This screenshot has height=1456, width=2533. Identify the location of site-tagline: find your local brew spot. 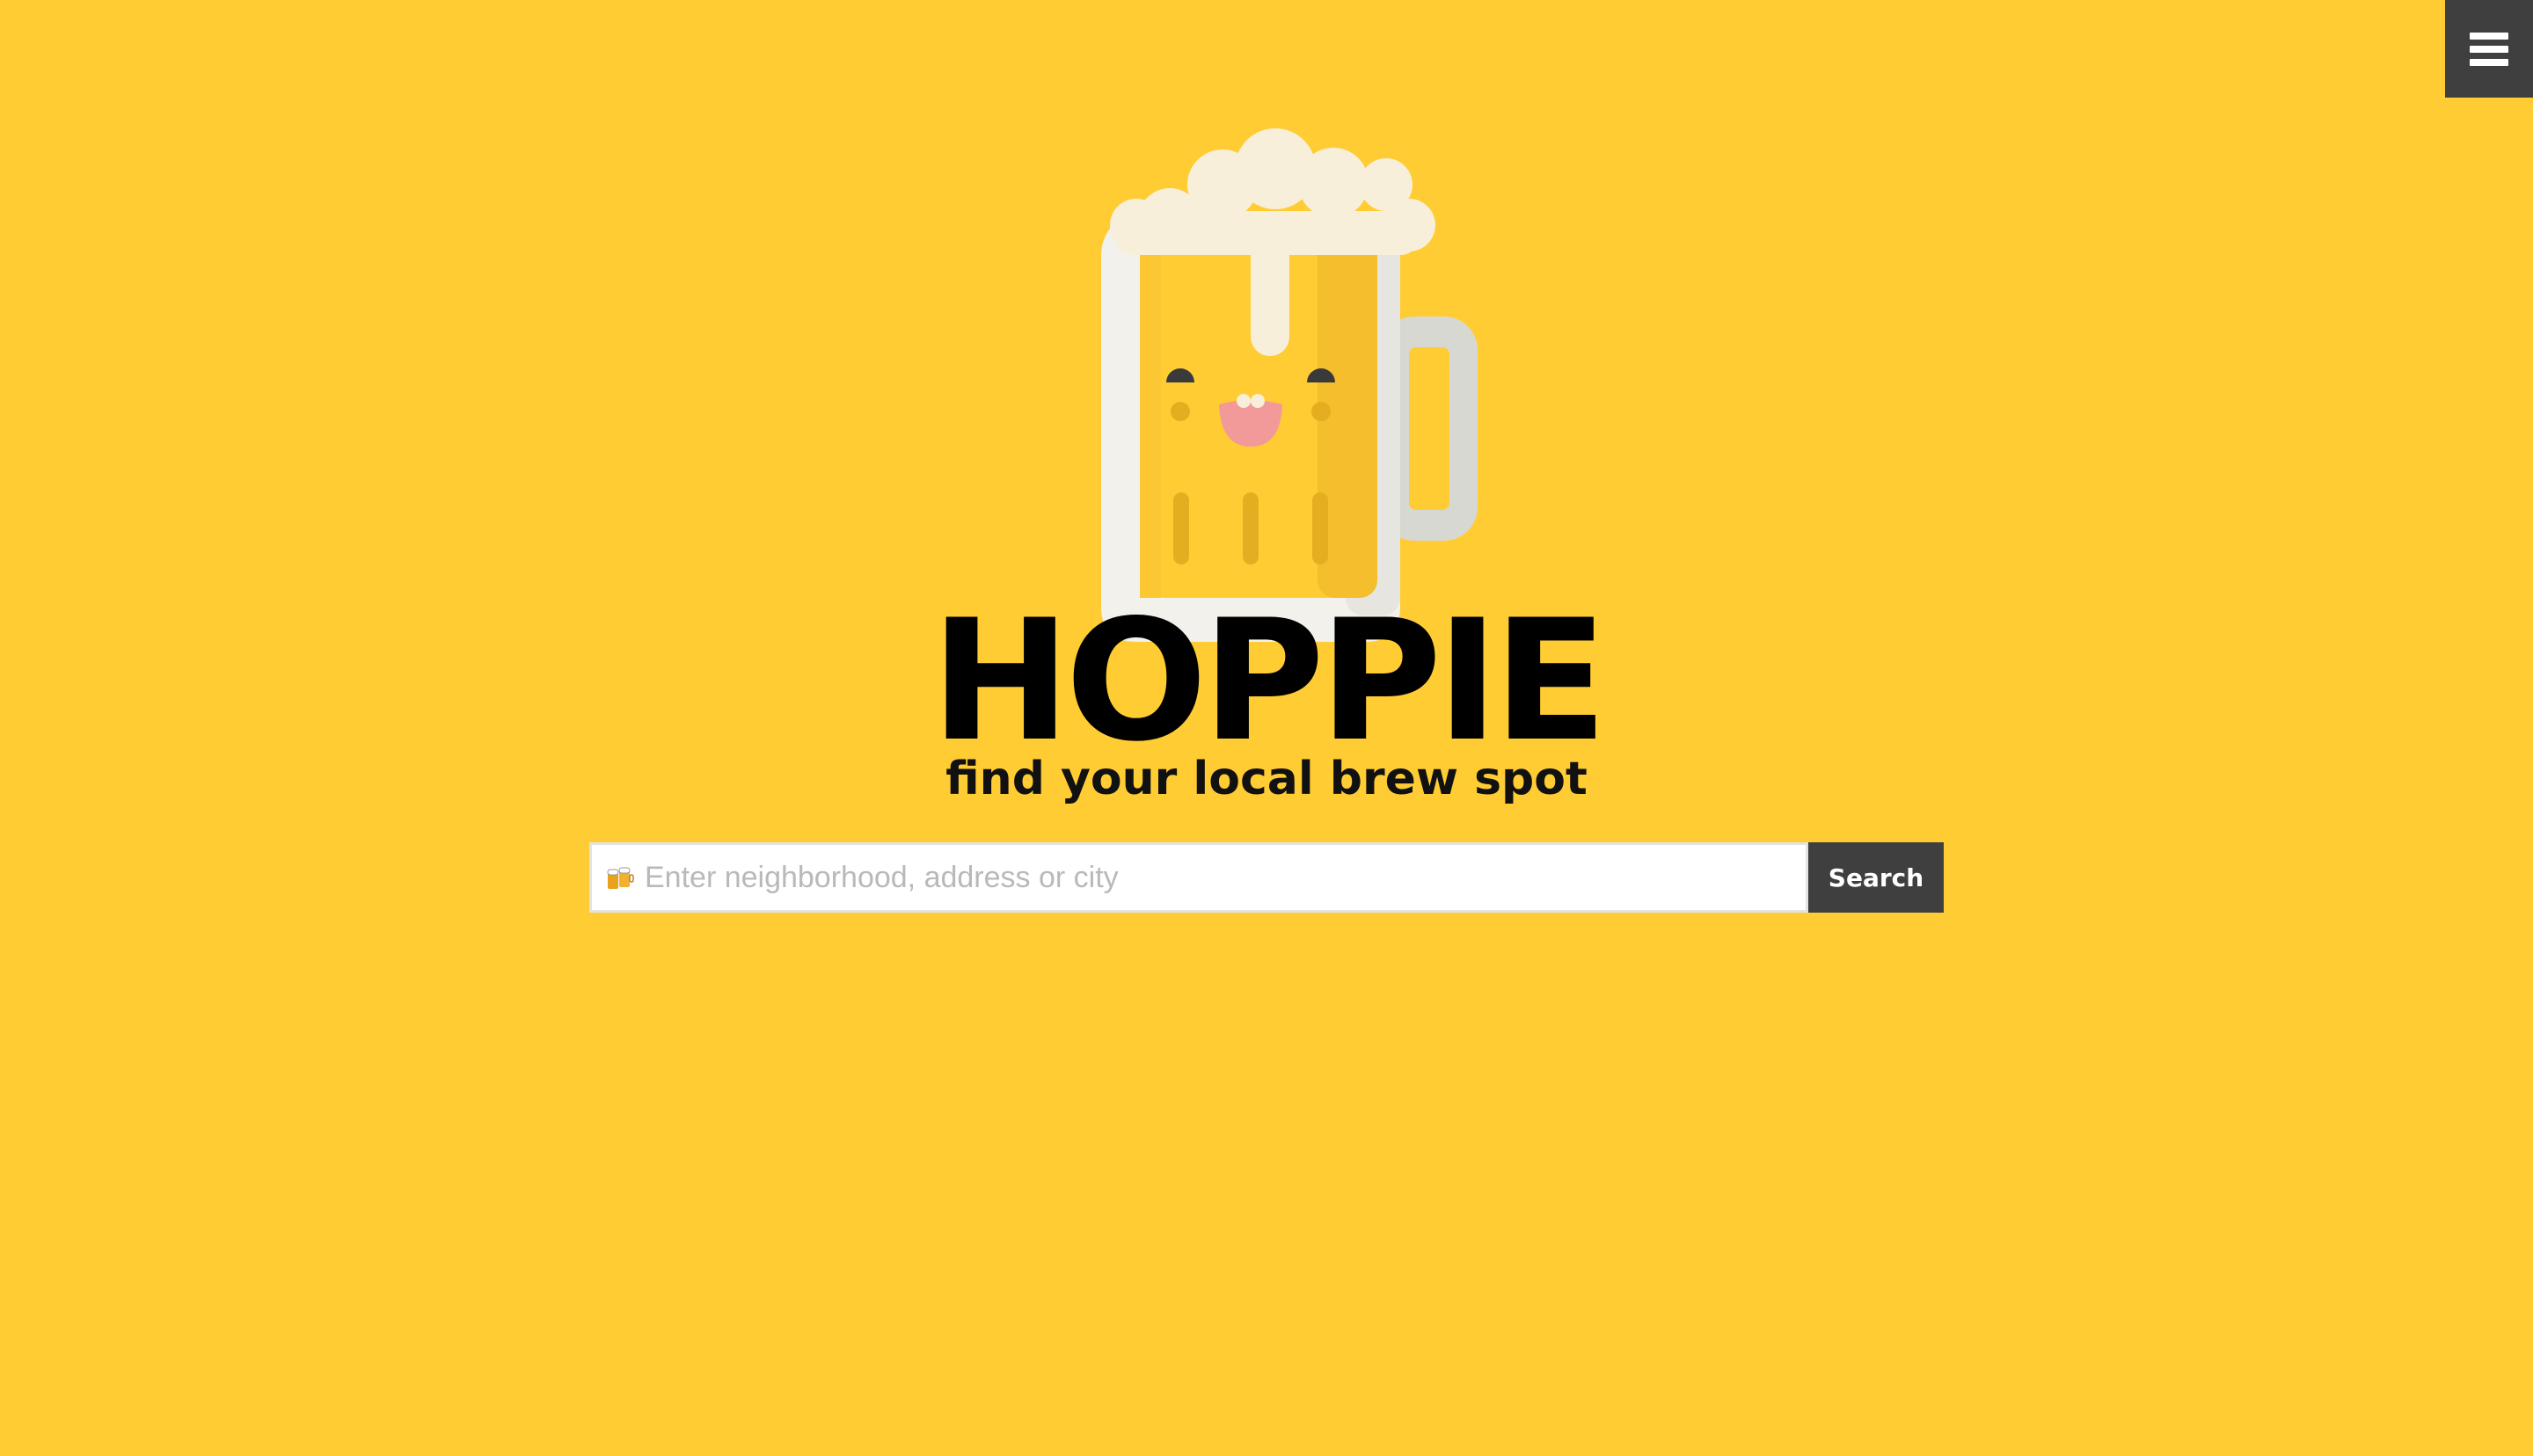
(1266, 779).